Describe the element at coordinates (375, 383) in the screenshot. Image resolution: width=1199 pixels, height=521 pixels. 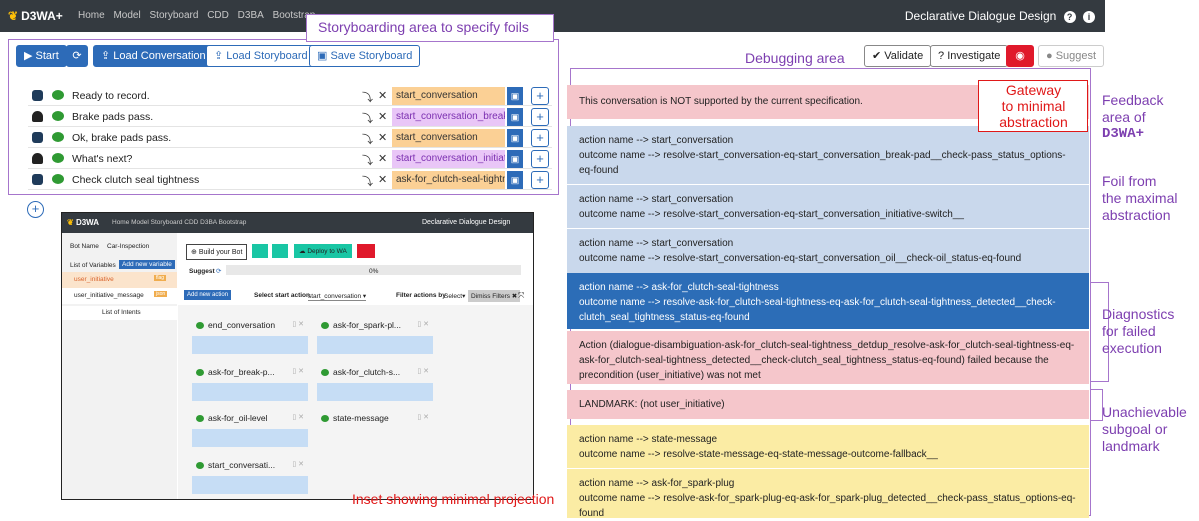
I see `action-card: ask-for_clutch-s... ▯ ✕` at that location.